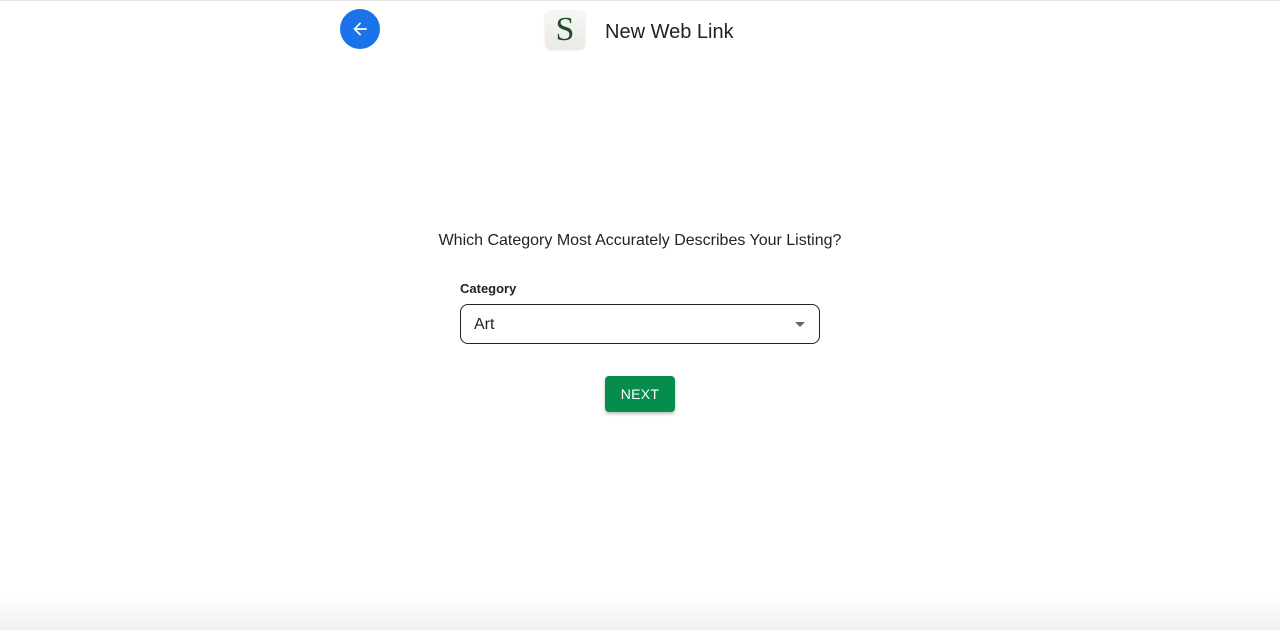  I want to click on logo-letter: S, so click(565, 29).